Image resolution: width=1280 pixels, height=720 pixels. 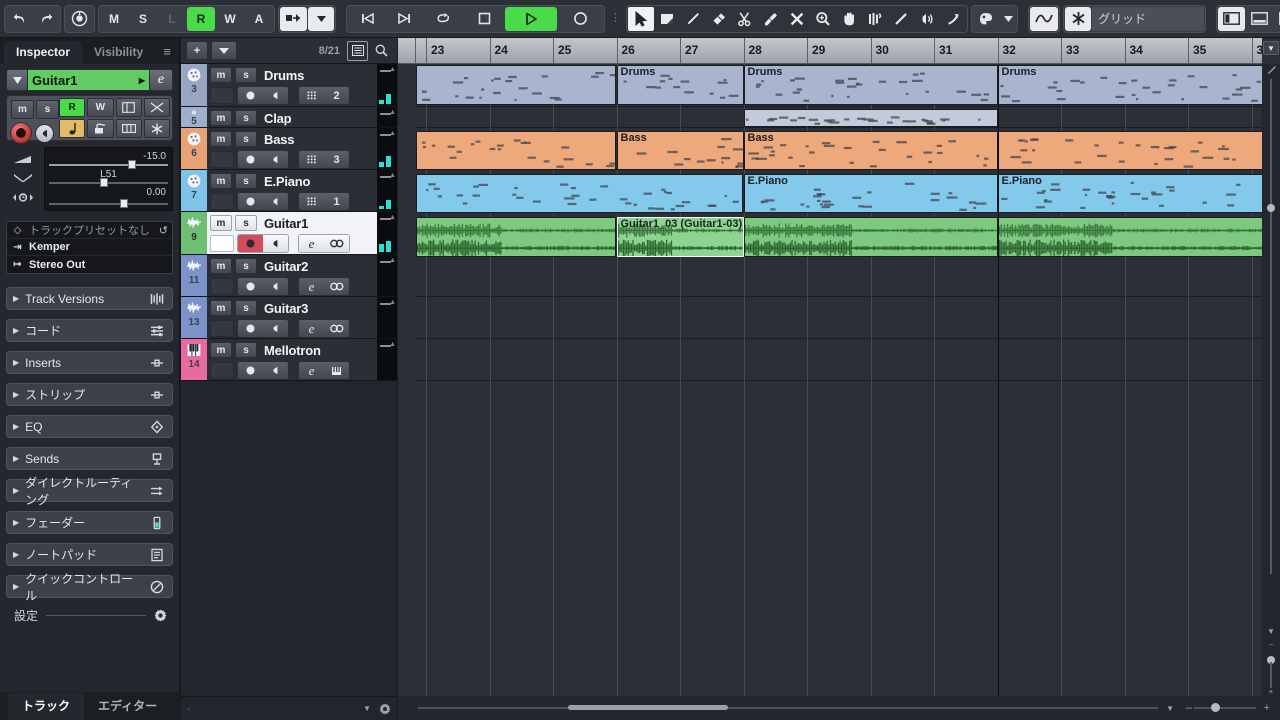 I want to click on ruler-dropdown-icon: ▼, so click(x=1271, y=48).